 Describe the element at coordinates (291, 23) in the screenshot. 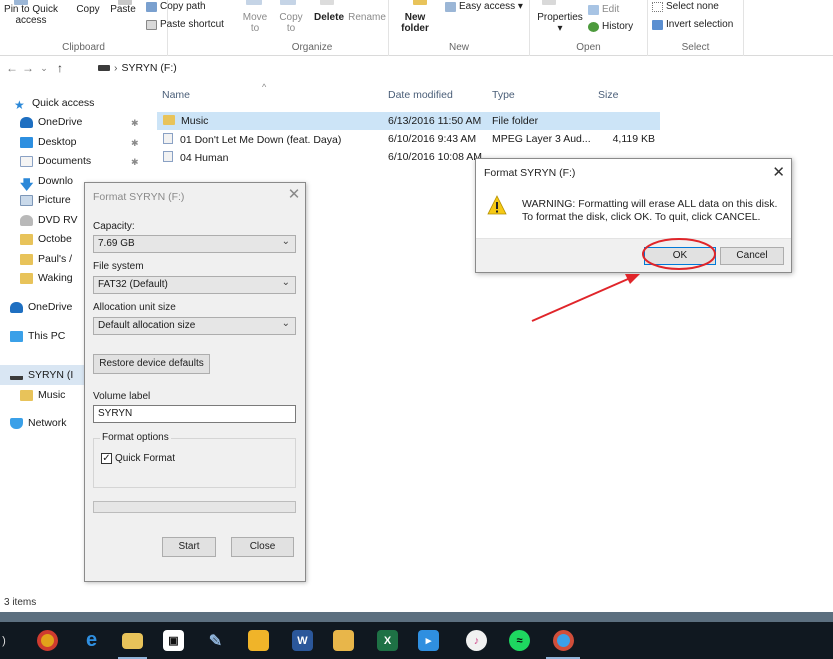

I see `copy-to-button: Copy to` at that location.